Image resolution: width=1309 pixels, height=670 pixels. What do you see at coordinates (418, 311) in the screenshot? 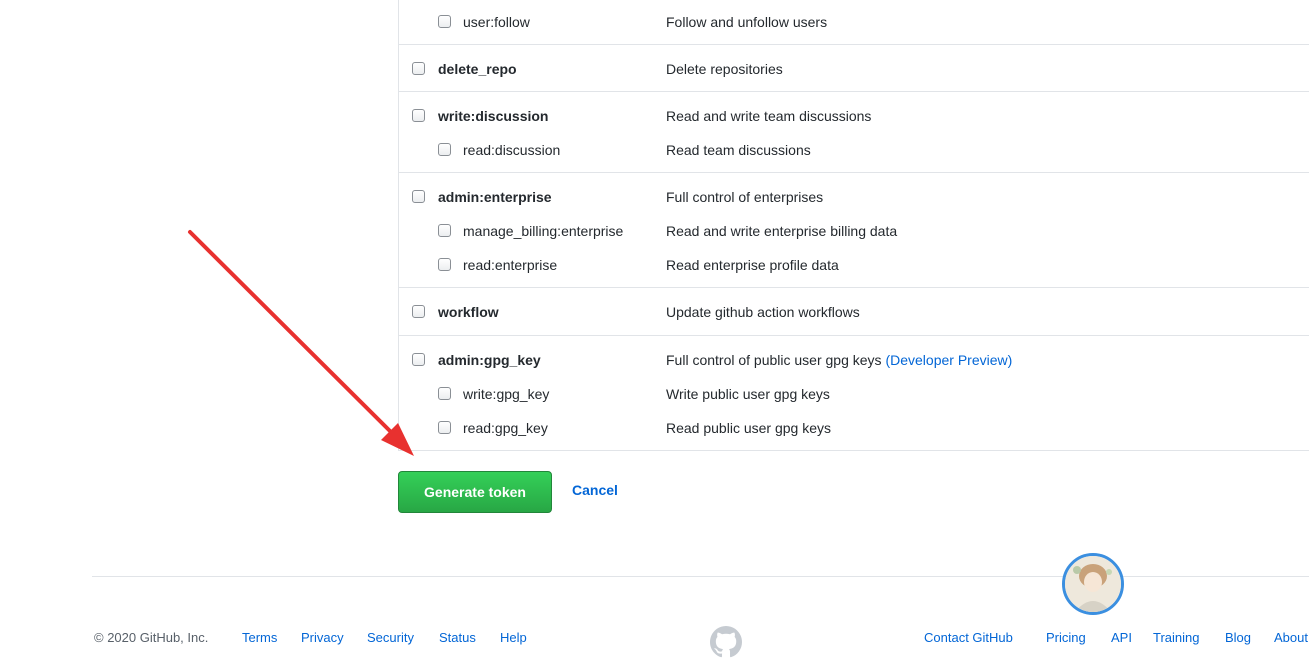
I see `workflow-checkbox` at bounding box center [418, 311].